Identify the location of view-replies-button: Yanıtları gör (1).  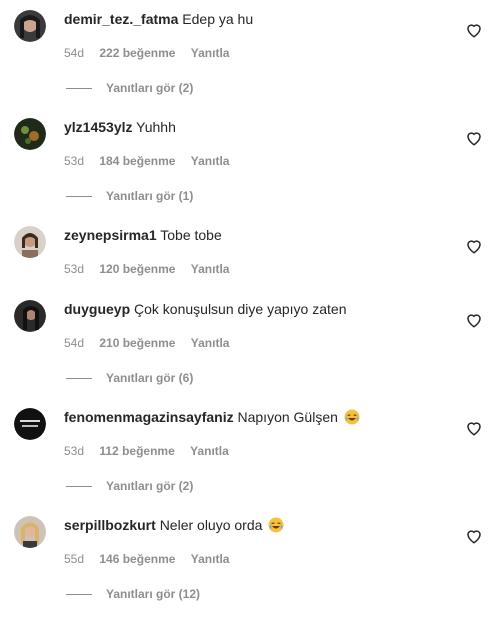
(129, 196).